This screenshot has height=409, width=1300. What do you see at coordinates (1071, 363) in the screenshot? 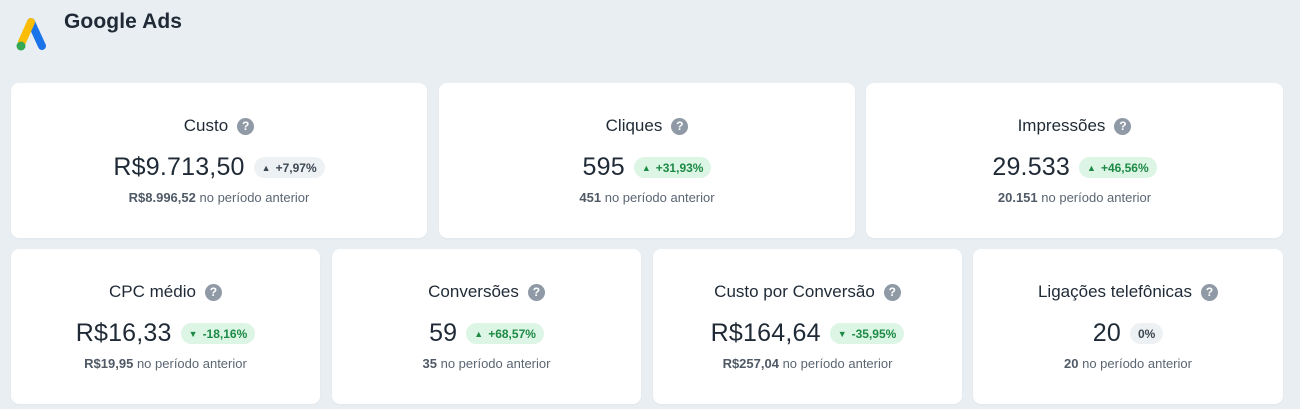
I see `previous-value: 20` at bounding box center [1071, 363].